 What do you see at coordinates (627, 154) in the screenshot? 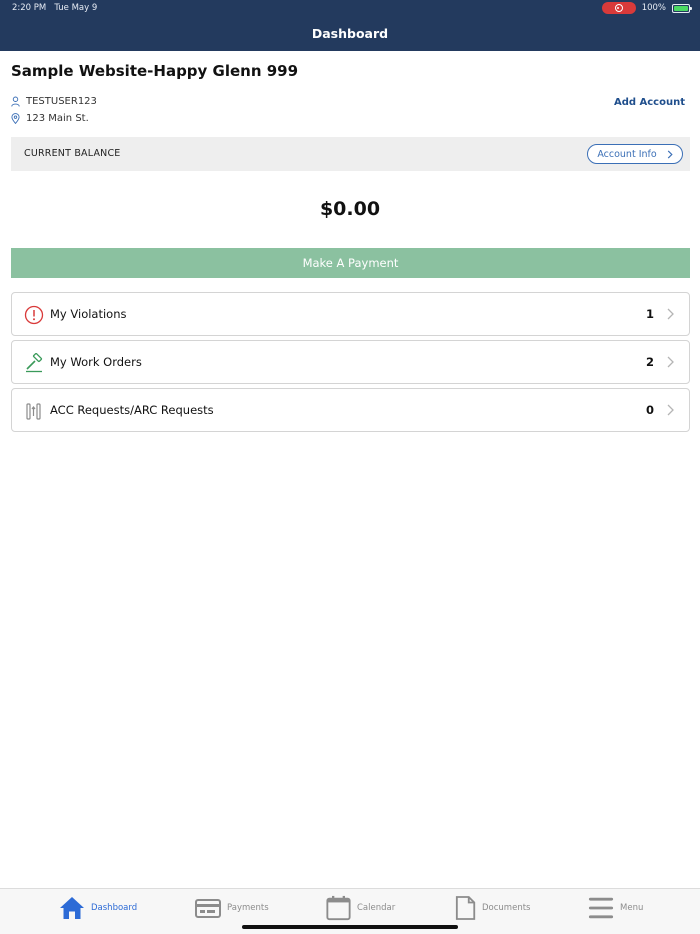
I see `account-info-label: Account Info` at bounding box center [627, 154].